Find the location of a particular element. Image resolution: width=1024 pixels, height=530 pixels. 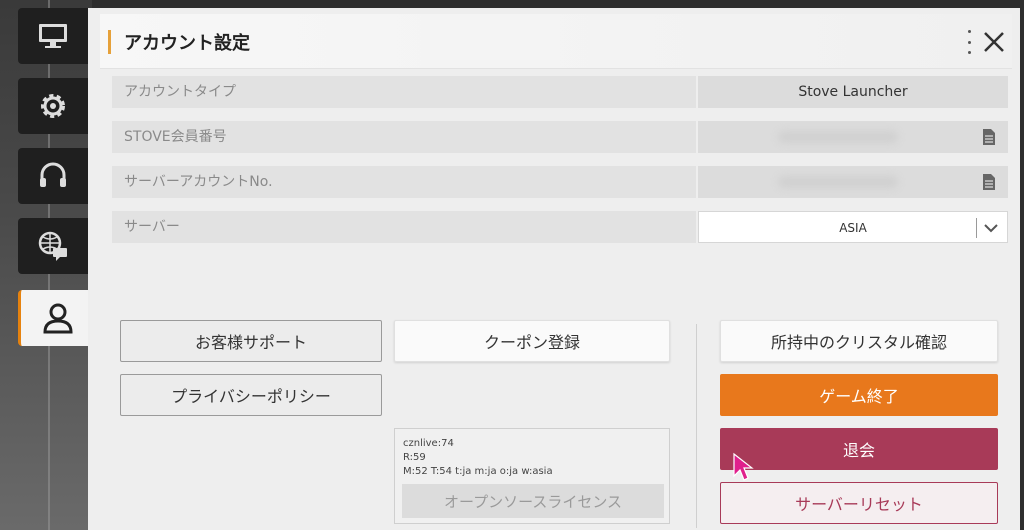

server-row: サーバー ASIA is located at coordinates (560, 227).